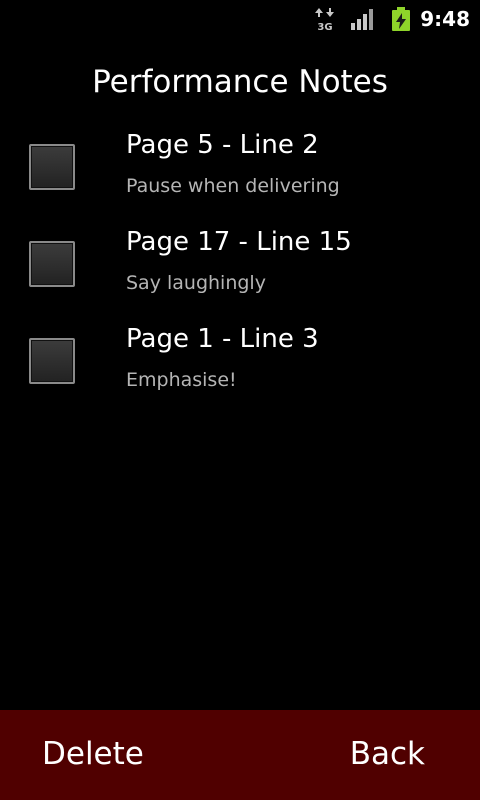 The width and height of the screenshot is (480, 800). What do you see at coordinates (222, 339) in the screenshot?
I see `note-title: Page 1 - Line 3` at bounding box center [222, 339].